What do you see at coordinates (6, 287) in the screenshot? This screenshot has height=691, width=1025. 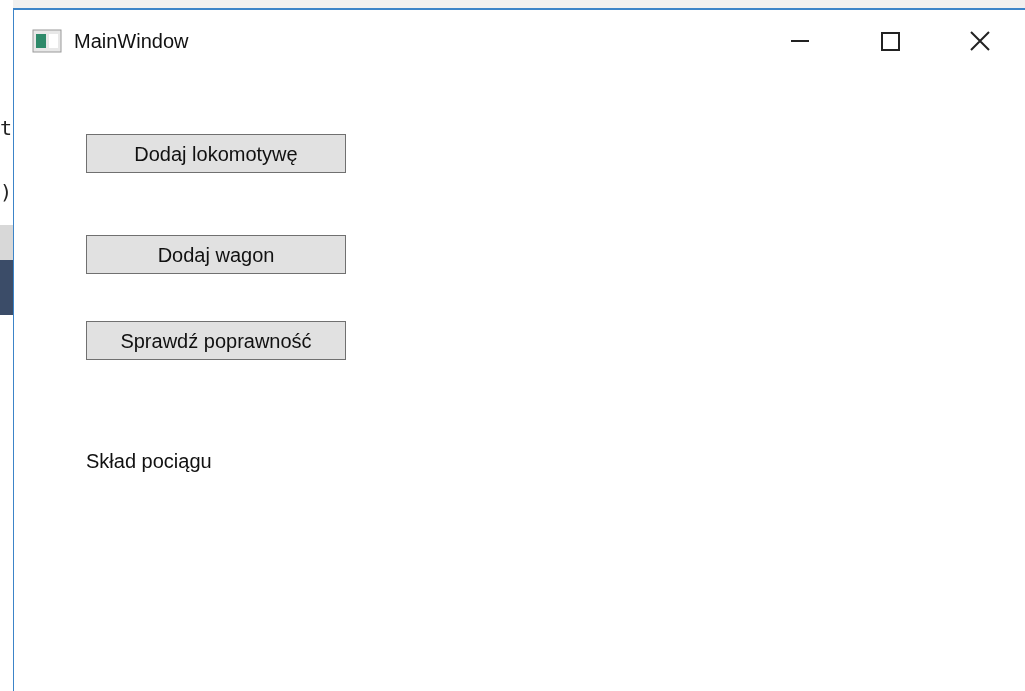 I see `editor-panel` at bounding box center [6, 287].